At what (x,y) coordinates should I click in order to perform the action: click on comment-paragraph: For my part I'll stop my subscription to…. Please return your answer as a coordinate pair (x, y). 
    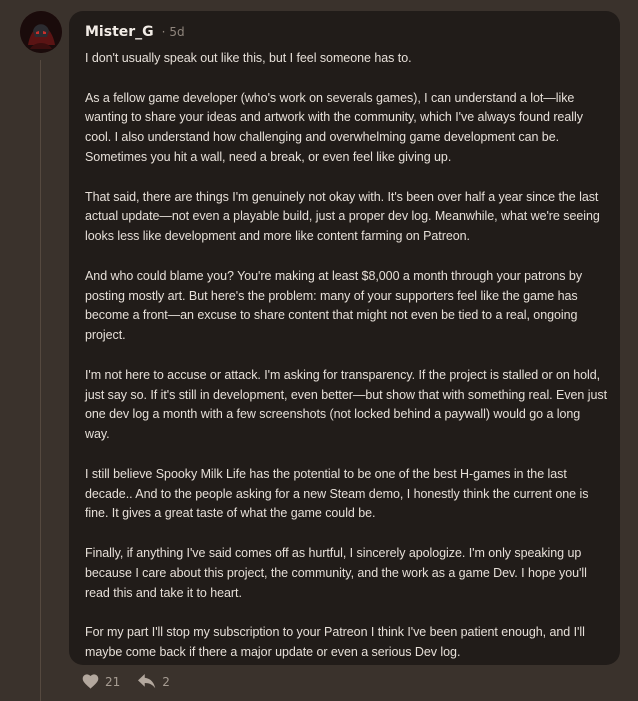
    Looking at the image, I should click on (335, 642).